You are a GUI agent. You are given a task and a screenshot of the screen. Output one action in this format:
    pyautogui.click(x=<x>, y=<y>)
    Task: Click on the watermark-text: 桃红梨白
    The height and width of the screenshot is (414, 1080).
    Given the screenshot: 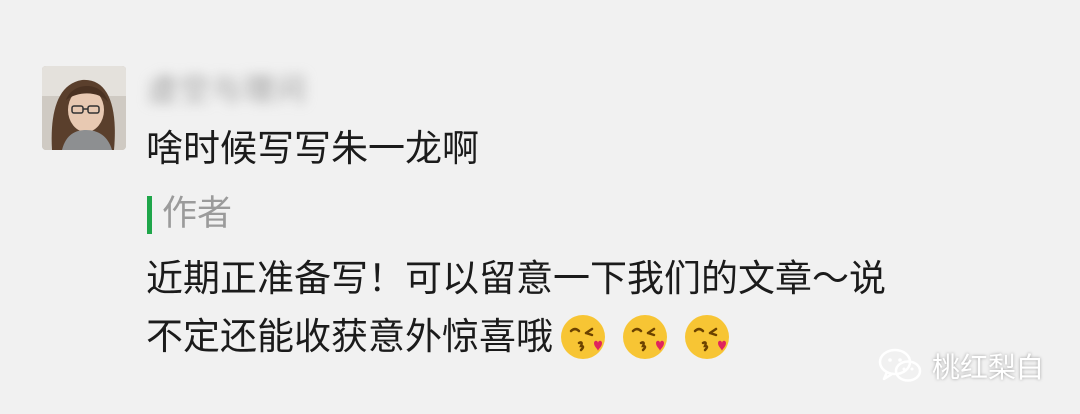 What is the action you would take?
    pyautogui.click(x=987, y=367)
    